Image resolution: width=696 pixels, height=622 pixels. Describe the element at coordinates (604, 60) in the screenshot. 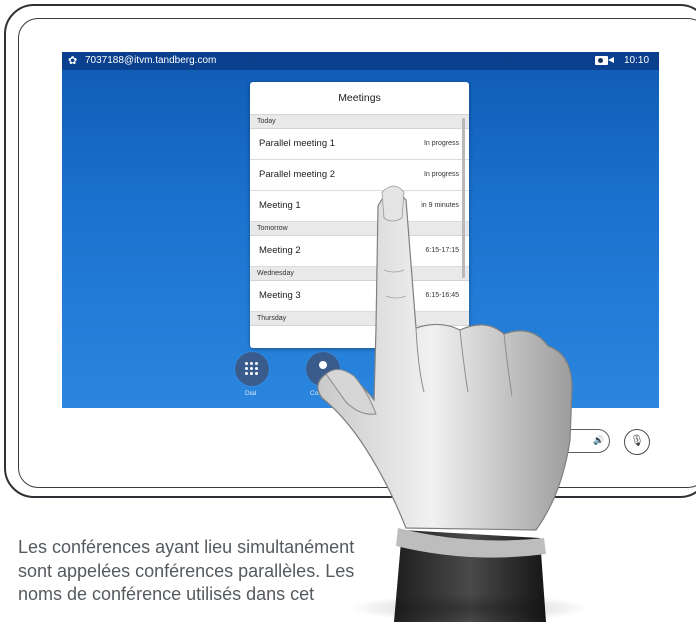

I see `camera-icon` at that location.